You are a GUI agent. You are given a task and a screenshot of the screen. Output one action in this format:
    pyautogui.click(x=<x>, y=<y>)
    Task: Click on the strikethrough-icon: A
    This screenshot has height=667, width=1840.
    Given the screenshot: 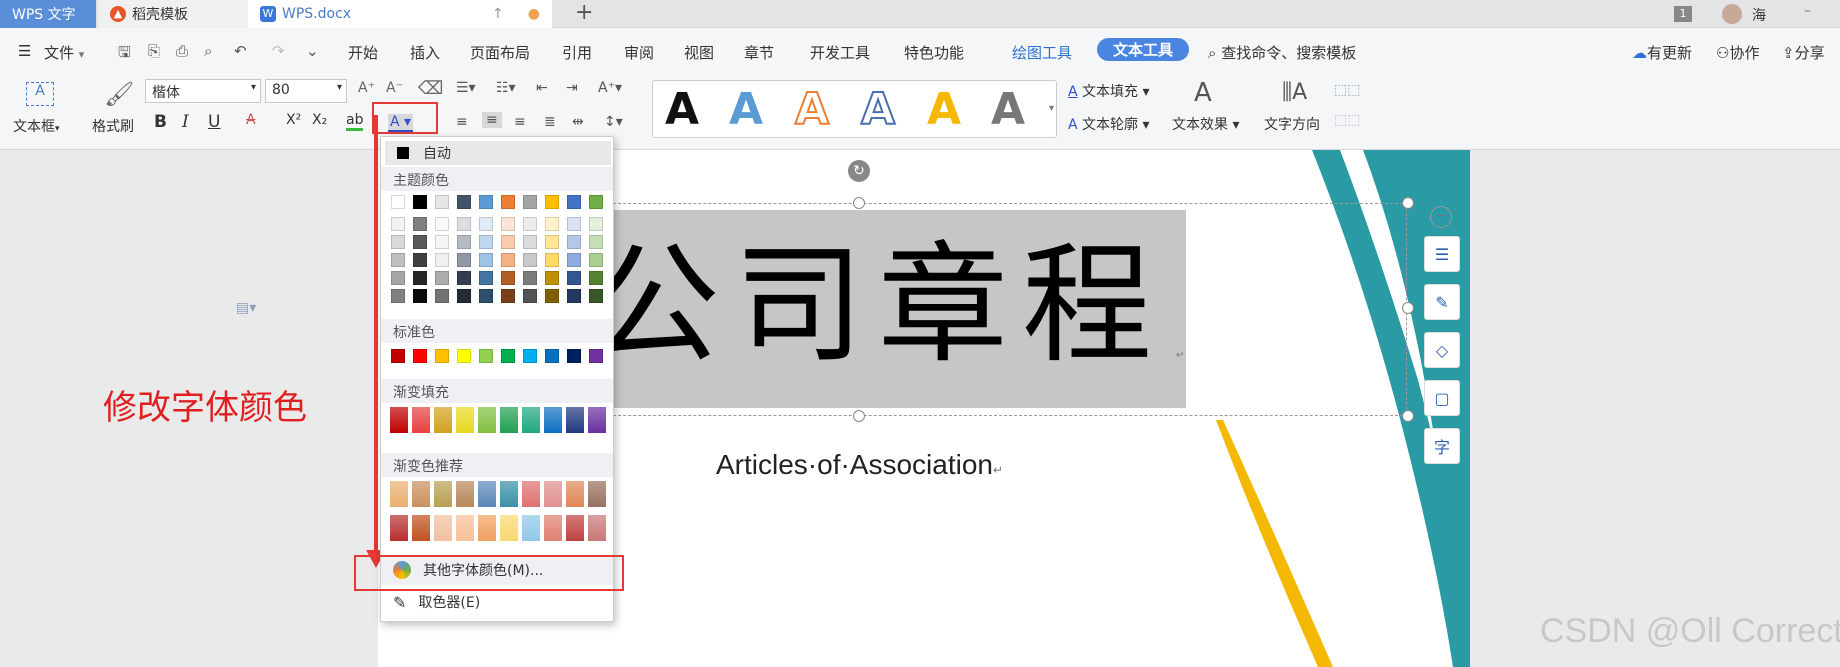 What is the action you would take?
    pyautogui.click(x=251, y=120)
    